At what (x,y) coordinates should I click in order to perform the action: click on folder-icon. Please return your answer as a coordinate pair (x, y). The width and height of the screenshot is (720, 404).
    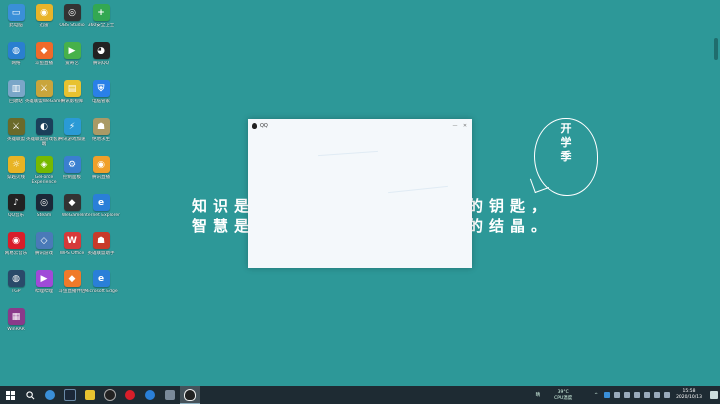
    Looking at the image, I should click on (90, 395).